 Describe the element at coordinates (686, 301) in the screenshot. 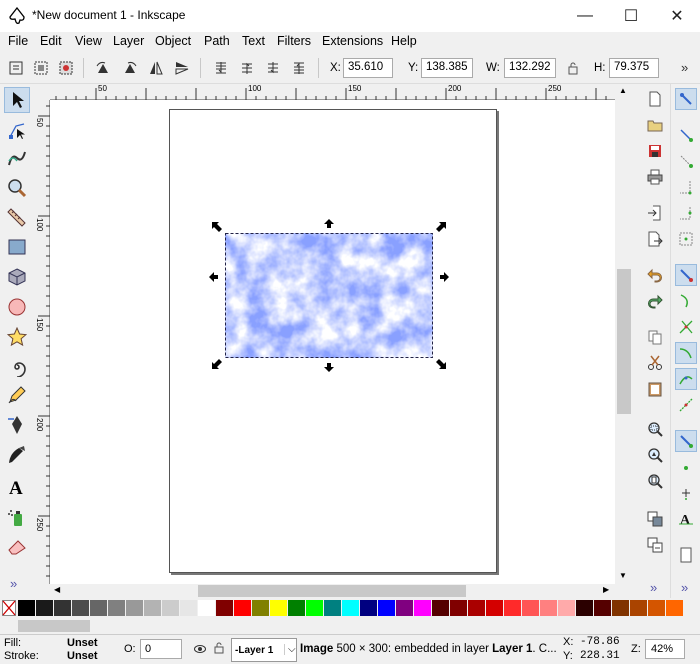

I see `snap-paths-icon` at that location.